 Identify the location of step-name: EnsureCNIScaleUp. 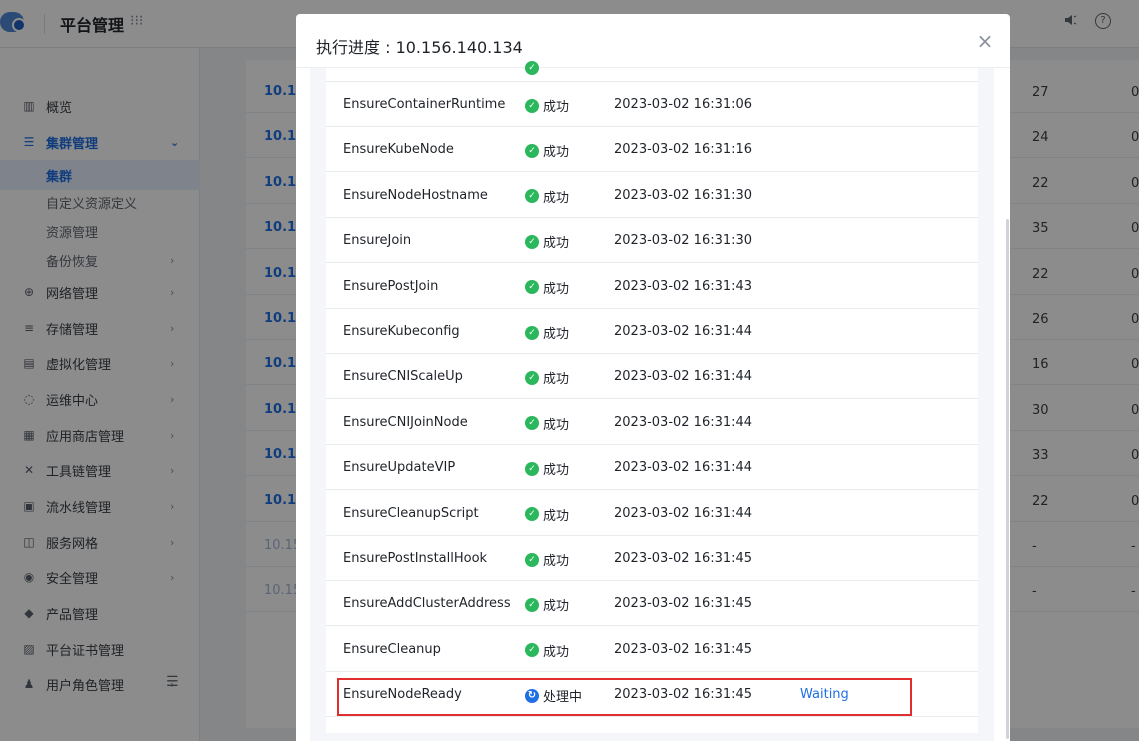
(403, 377).